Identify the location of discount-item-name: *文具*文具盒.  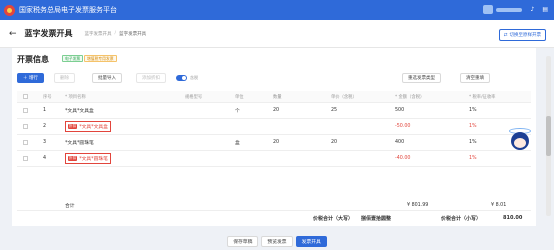
(93, 127).